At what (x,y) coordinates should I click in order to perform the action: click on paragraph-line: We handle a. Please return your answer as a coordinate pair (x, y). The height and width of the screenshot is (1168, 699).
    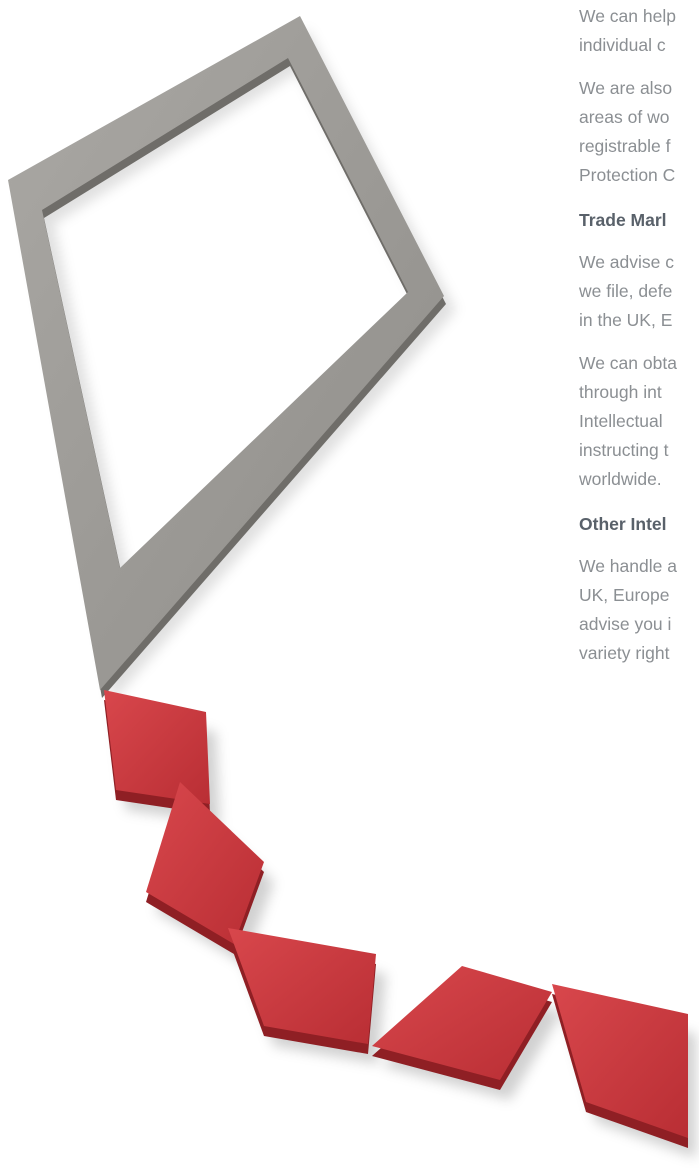
    Looking at the image, I should click on (628, 566).